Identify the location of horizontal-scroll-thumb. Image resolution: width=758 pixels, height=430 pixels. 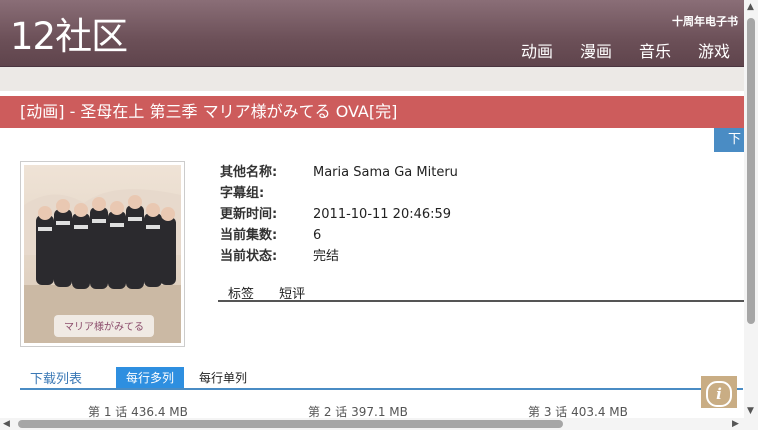
(290, 424).